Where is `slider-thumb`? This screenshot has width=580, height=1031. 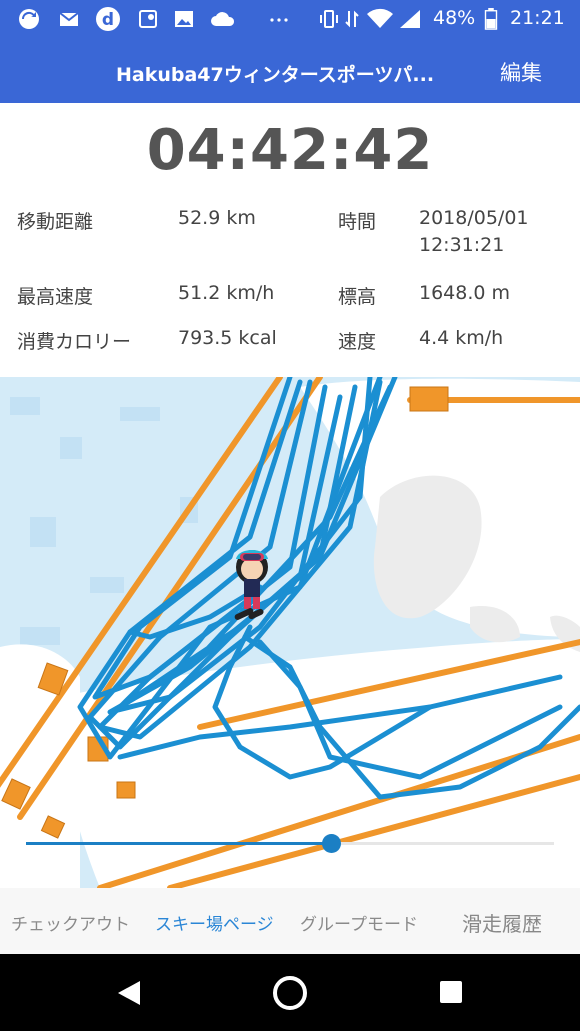 slider-thumb is located at coordinates (332, 843).